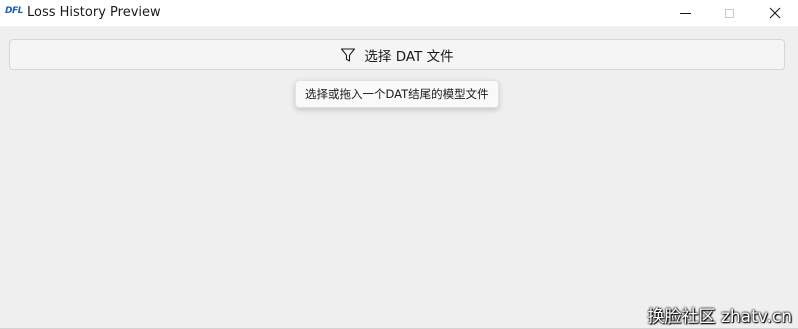 This screenshot has width=798, height=329. I want to click on close-icon, so click(775, 13).